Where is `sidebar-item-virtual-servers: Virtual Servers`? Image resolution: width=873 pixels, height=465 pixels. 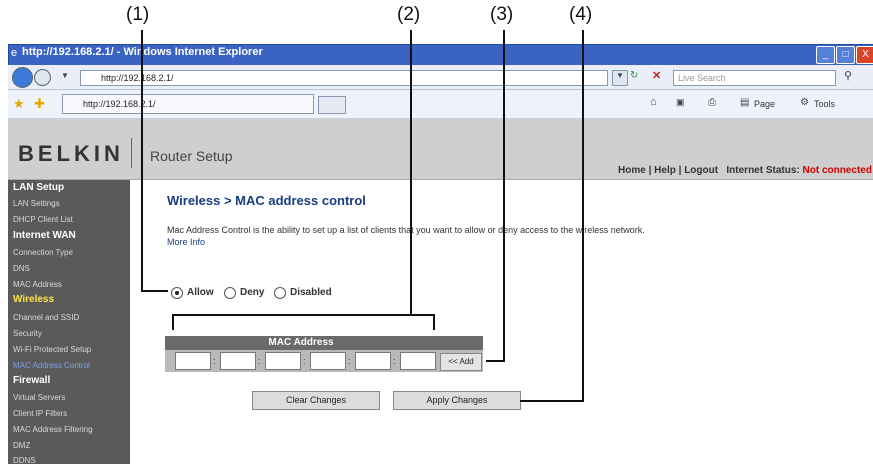 sidebar-item-virtual-servers: Virtual Servers is located at coordinates (39, 397).